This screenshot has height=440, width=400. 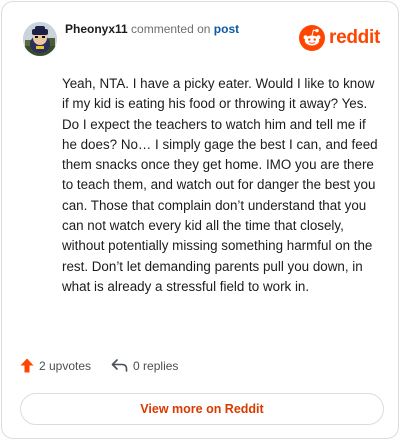 What do you see at coordinates (171, 29) in the screenshot?
I see `commented-on-text: commented on` at bounding box center [171, 29].